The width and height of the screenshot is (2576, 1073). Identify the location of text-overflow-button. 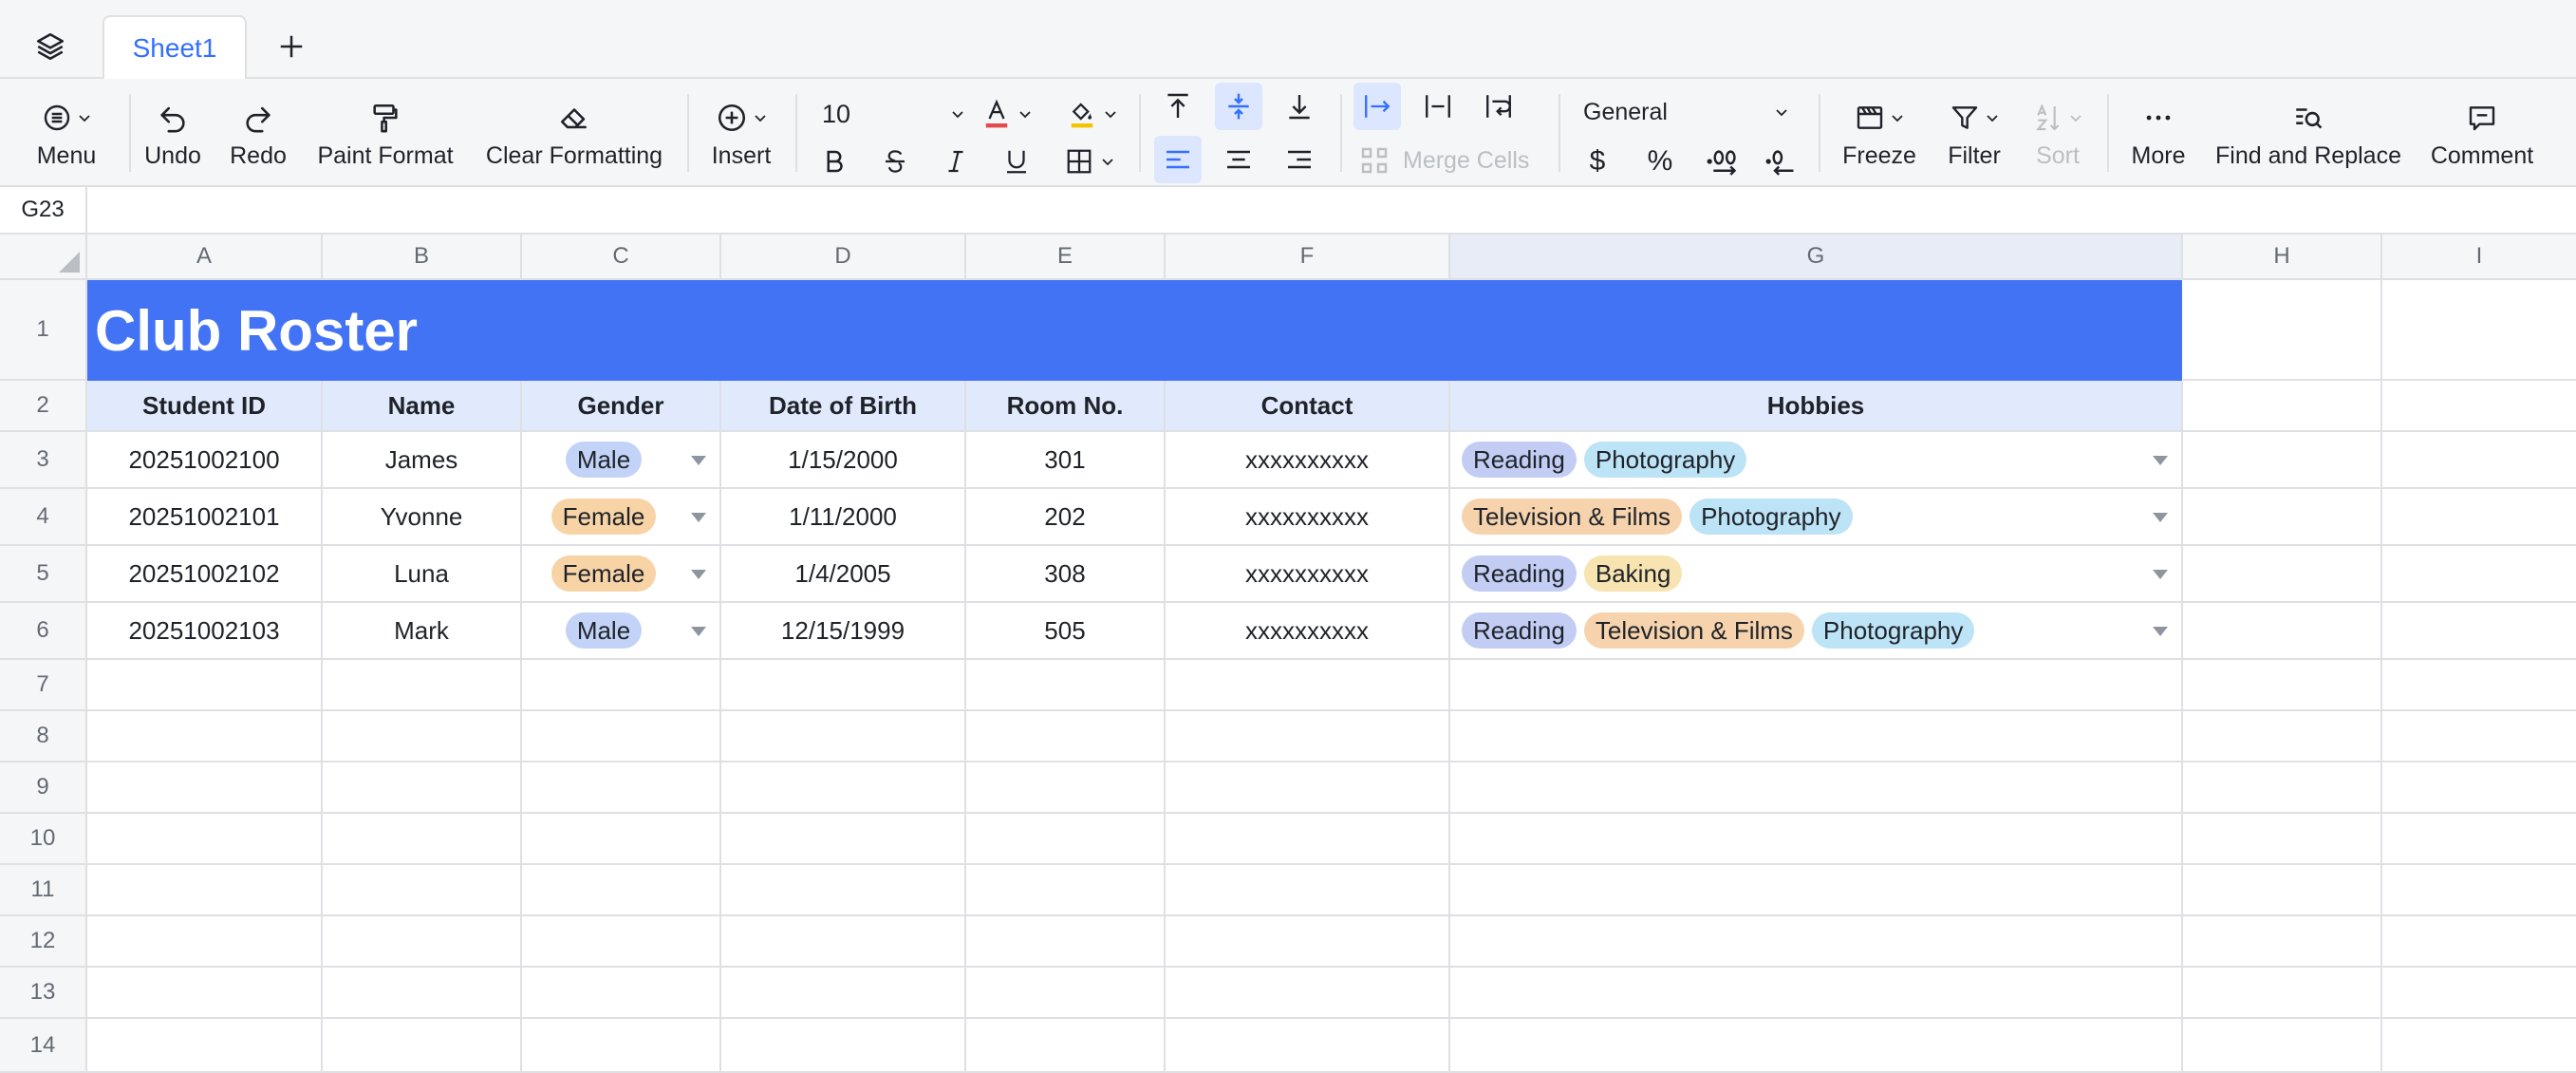
(1377, 106).